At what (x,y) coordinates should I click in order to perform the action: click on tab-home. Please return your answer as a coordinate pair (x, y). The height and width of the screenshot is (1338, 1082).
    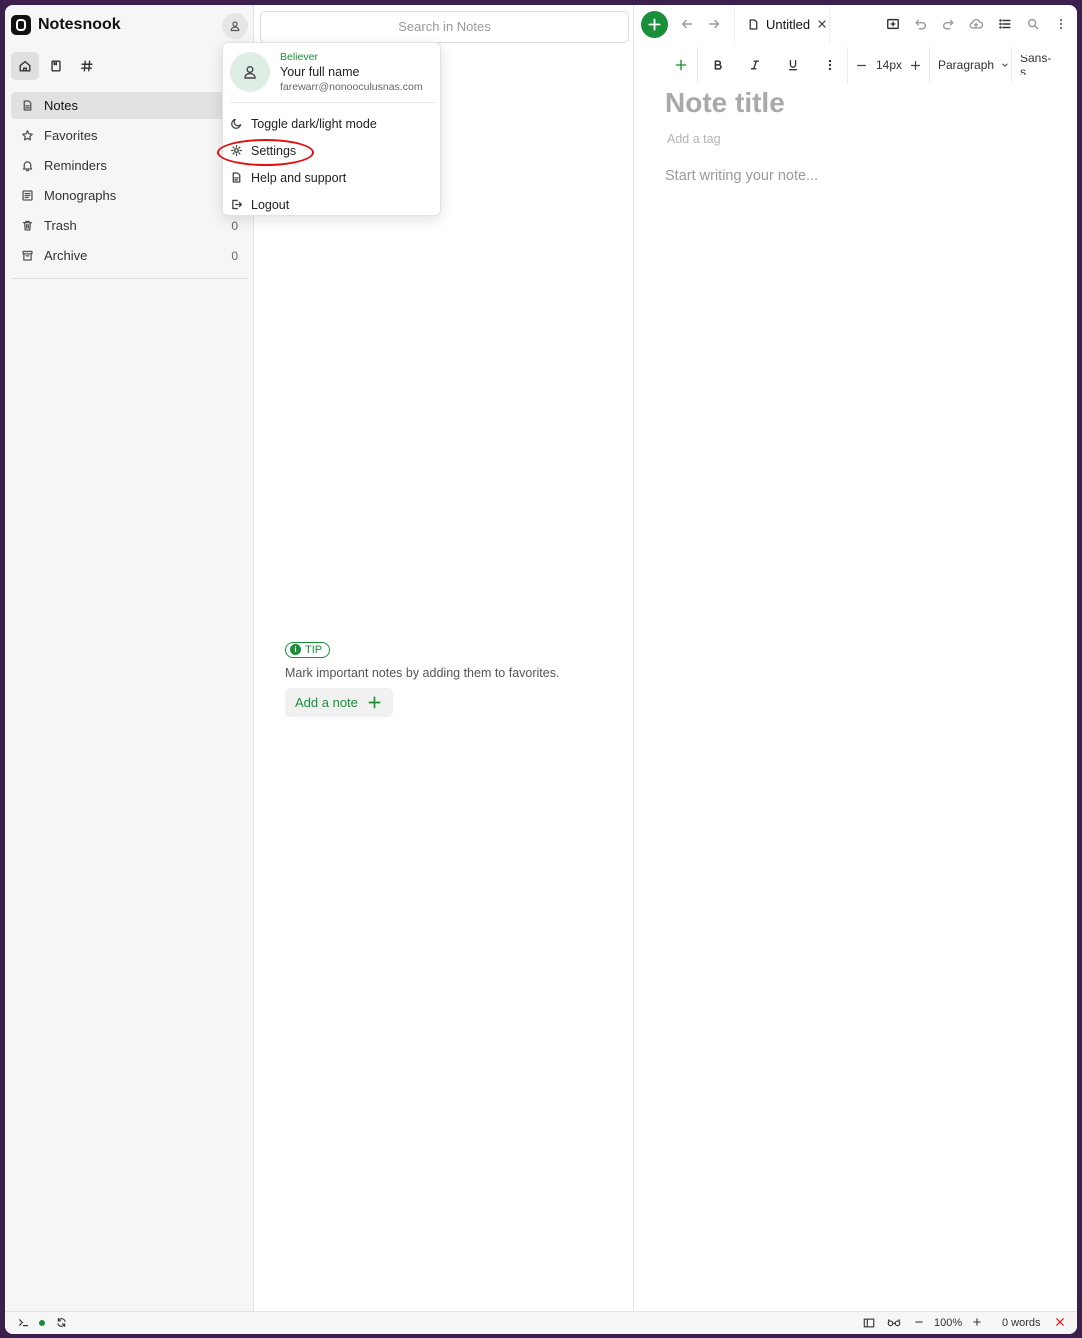
    Looking at the image, I should click on (25, 66).